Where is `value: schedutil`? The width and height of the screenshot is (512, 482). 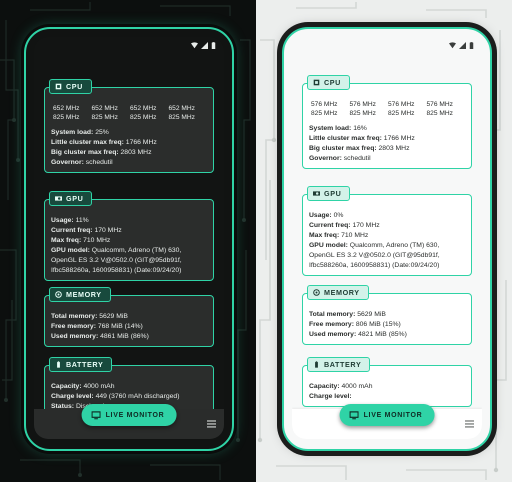 value: schedutil is located at coordinates (357, 158).